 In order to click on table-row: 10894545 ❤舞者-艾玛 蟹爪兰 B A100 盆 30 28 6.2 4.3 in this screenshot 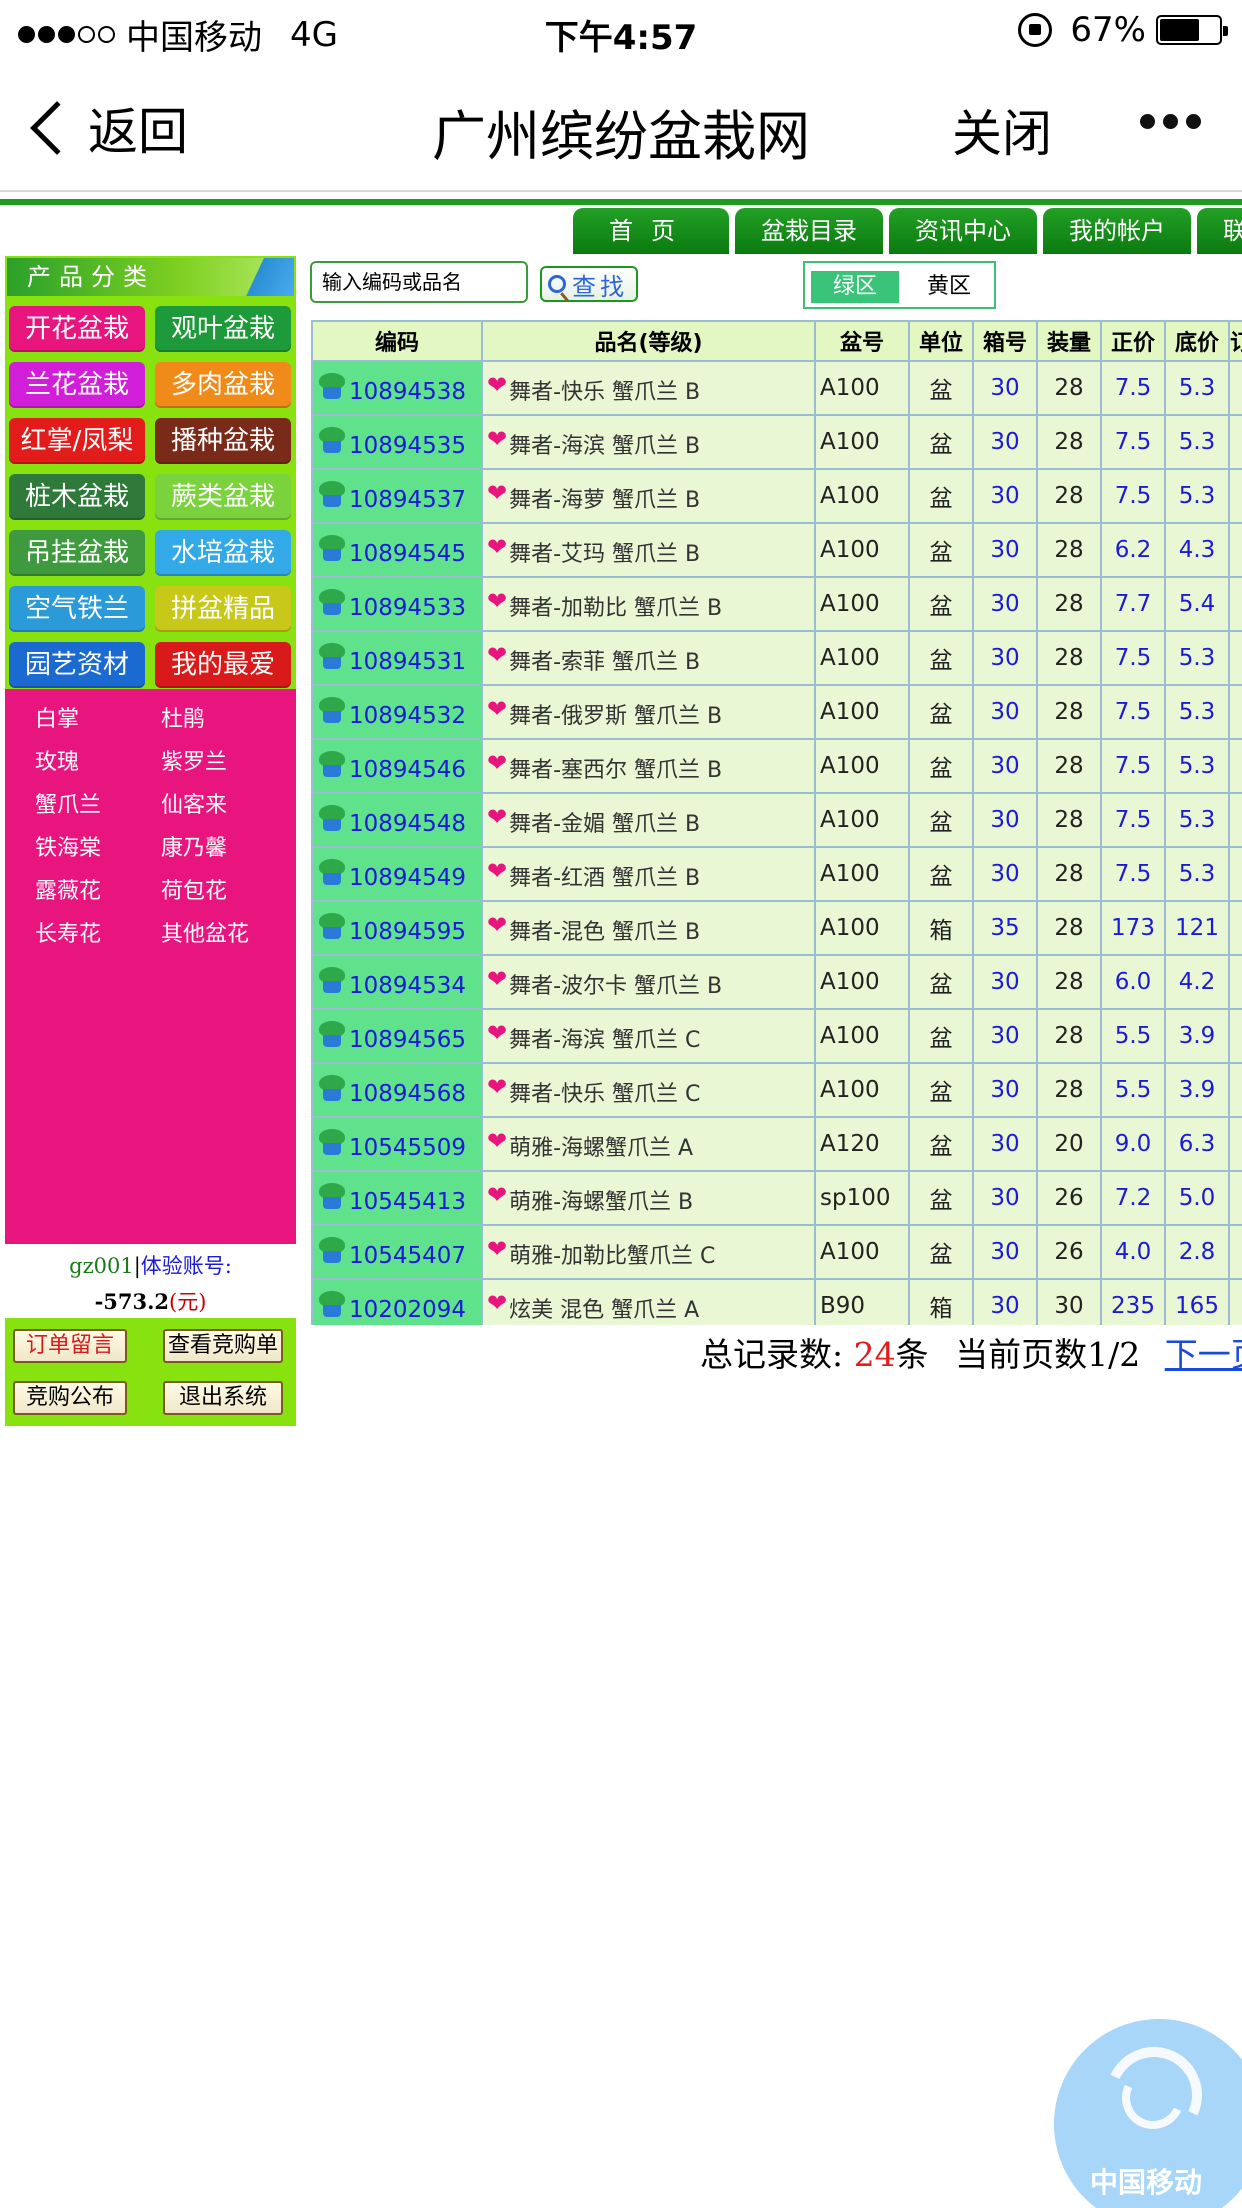, I will do `click(776, 550)`.